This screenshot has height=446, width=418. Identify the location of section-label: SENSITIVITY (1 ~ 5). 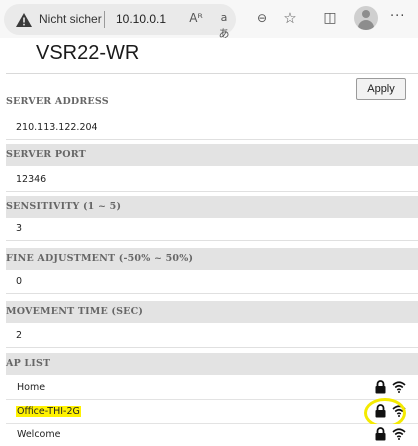
(64, 206).